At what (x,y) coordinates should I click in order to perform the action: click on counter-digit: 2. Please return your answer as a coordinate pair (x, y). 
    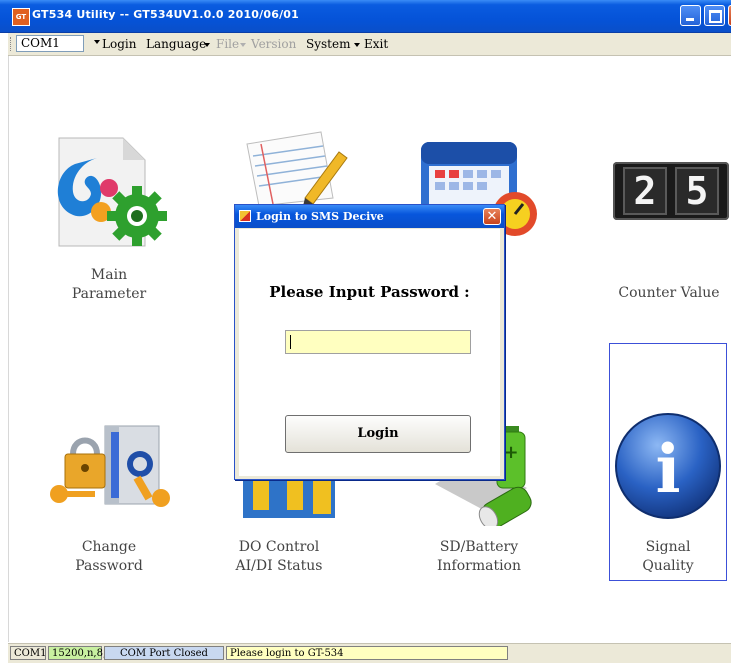
    Looking at the image, I should click on (645, 191).